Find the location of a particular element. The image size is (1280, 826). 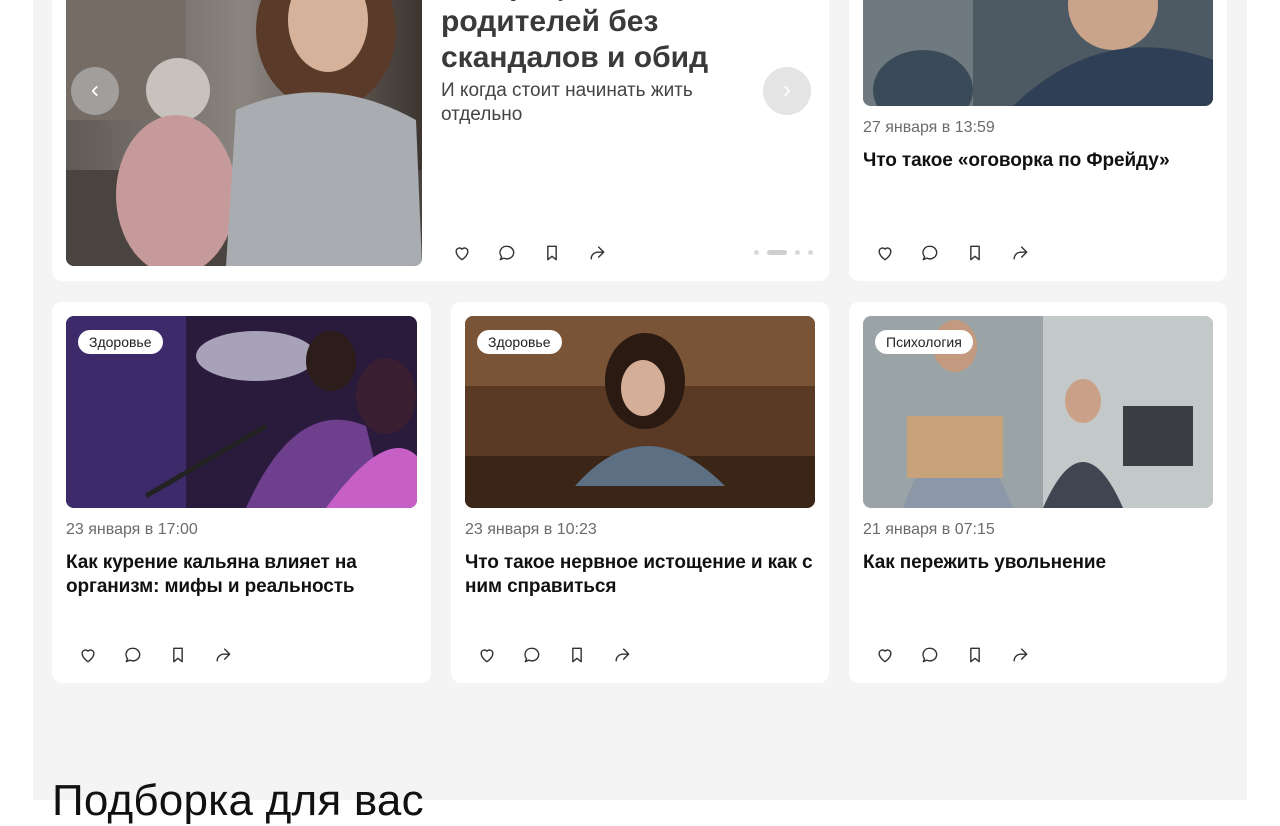

carousel-prev-button is located at coordinates (95, 91).